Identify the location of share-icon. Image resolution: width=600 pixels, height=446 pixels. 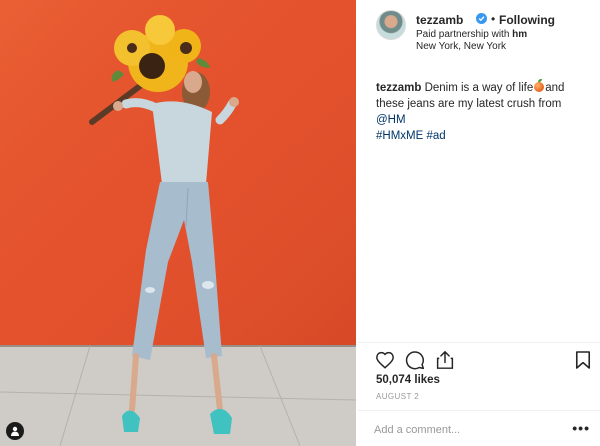
(445, 360).